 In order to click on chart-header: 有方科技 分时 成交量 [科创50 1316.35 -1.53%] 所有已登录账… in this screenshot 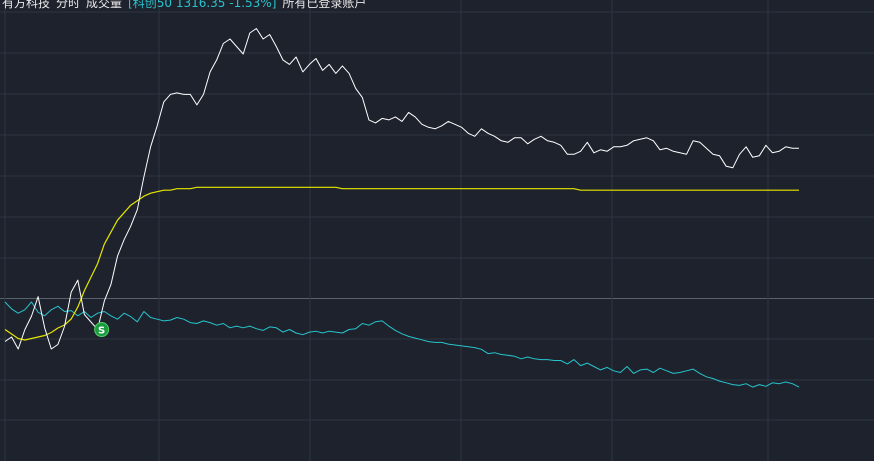, I will do `click(184, 5)`.